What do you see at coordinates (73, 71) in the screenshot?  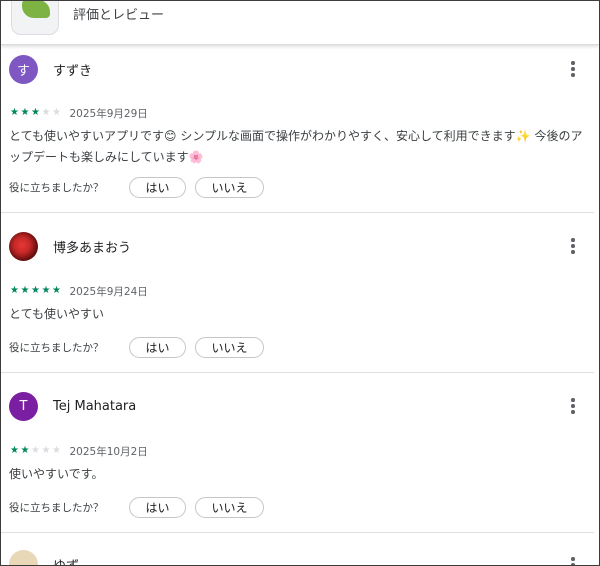 I see `reviewer-name: すずき` at bounding box center [73, 71].